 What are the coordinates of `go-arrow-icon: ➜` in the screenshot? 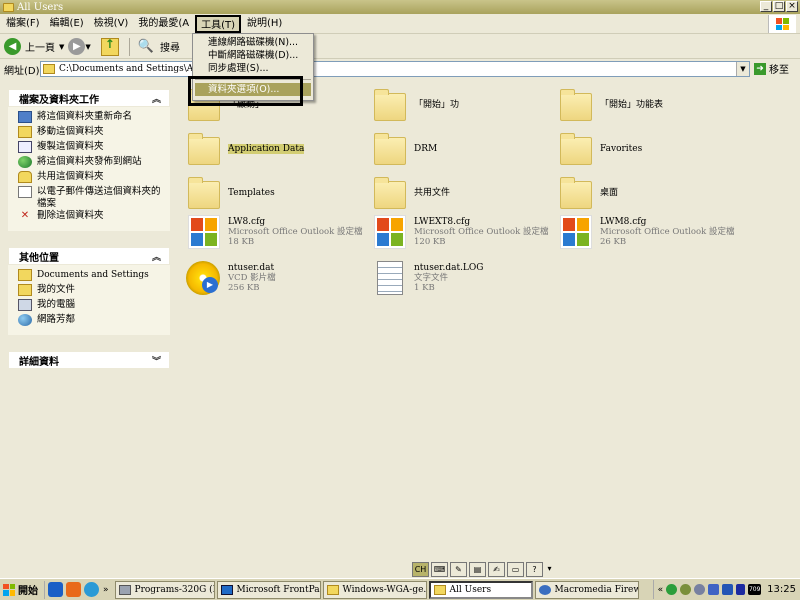 It's located at (760, 68).